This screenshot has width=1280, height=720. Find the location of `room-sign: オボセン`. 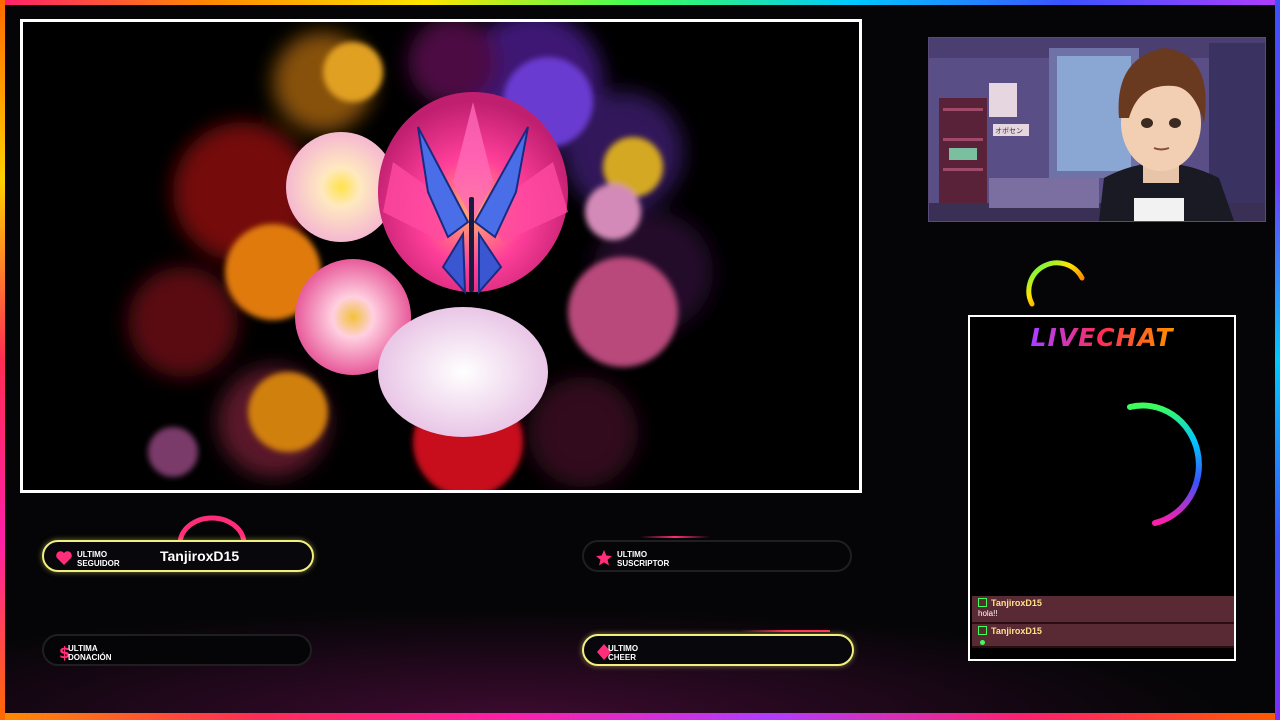

room-sign: オボセン is located at coordinates (1009, 131).